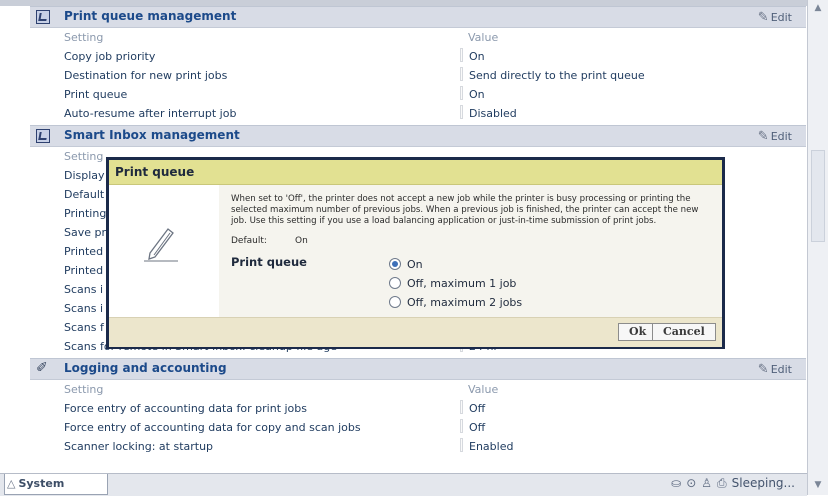  What do you see at coordinates (15, 239) in the screenshot?
I see `left-gutter` at bounding box center [15, 239].